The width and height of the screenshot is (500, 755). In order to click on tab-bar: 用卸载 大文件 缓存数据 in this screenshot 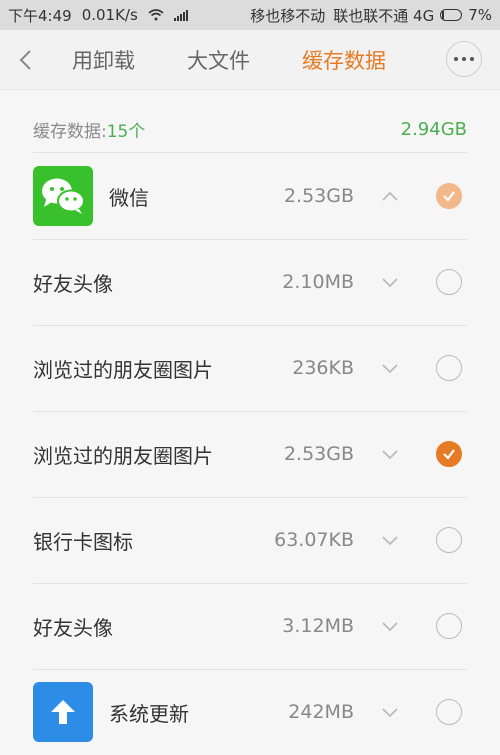, I will do `click(250, 60)`.